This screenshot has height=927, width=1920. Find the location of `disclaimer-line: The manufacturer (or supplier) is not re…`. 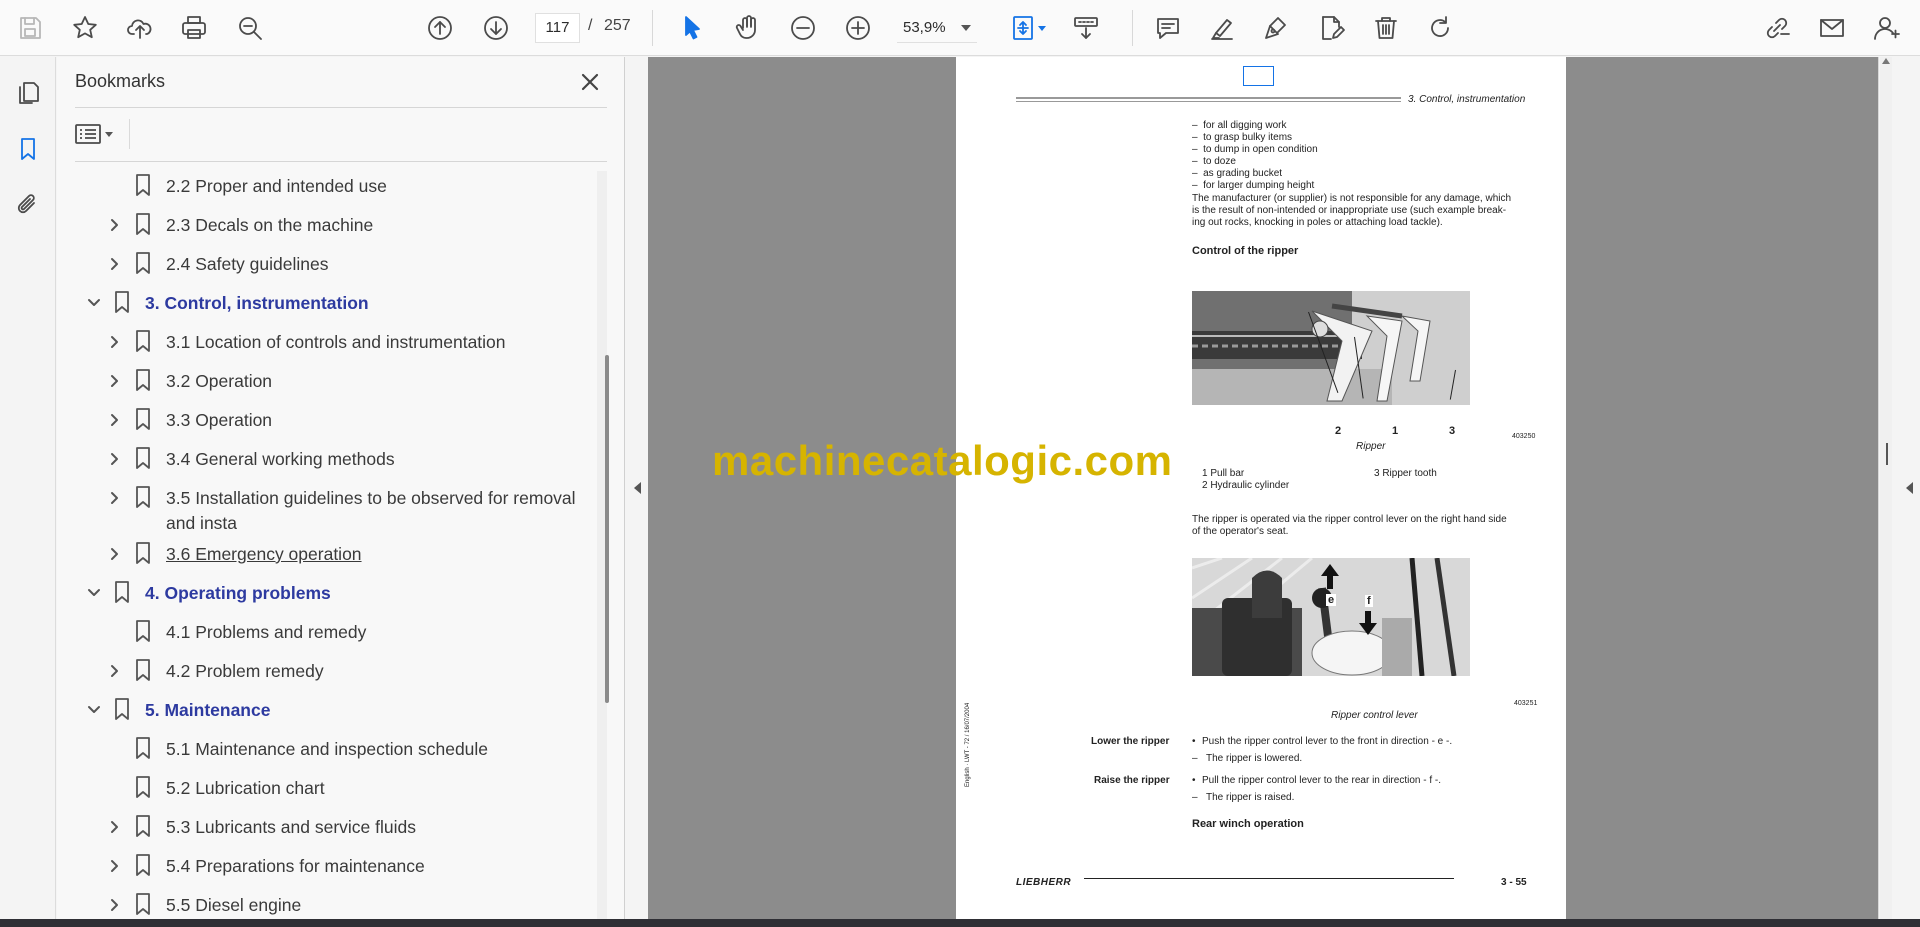

disclaimer-line: The manufacturer (or supplier) is not re… is located at coordinates (1352, 198).